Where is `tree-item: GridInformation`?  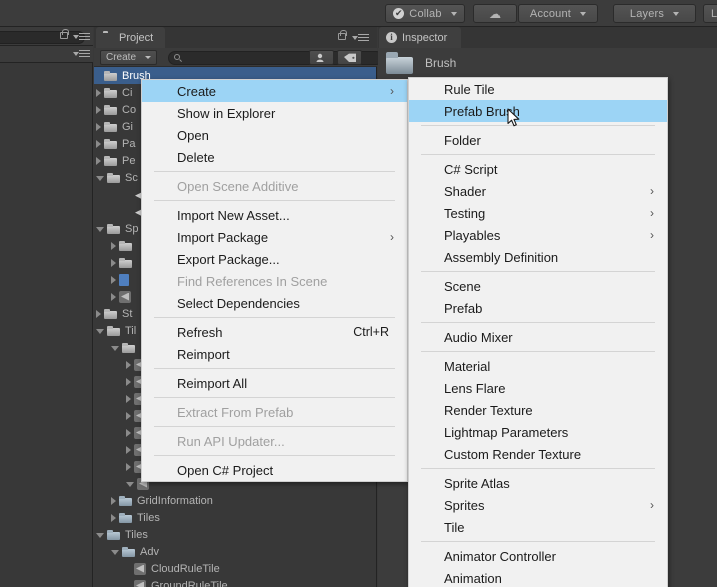 tree-item: GridInformation is located at coordinates (235, 500).